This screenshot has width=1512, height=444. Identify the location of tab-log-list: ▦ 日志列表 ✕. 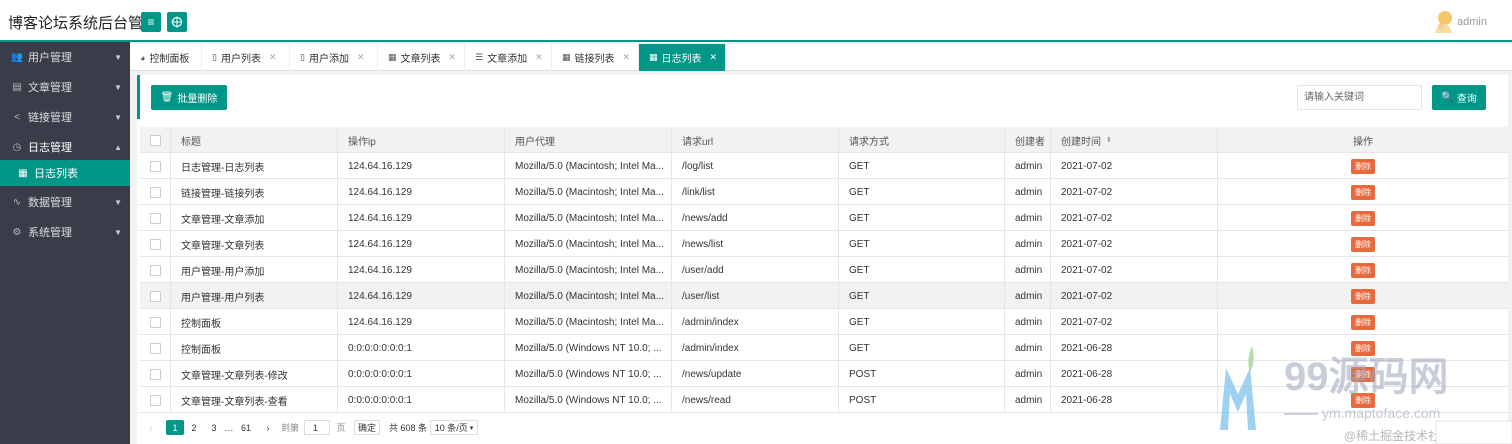
(682, 57).